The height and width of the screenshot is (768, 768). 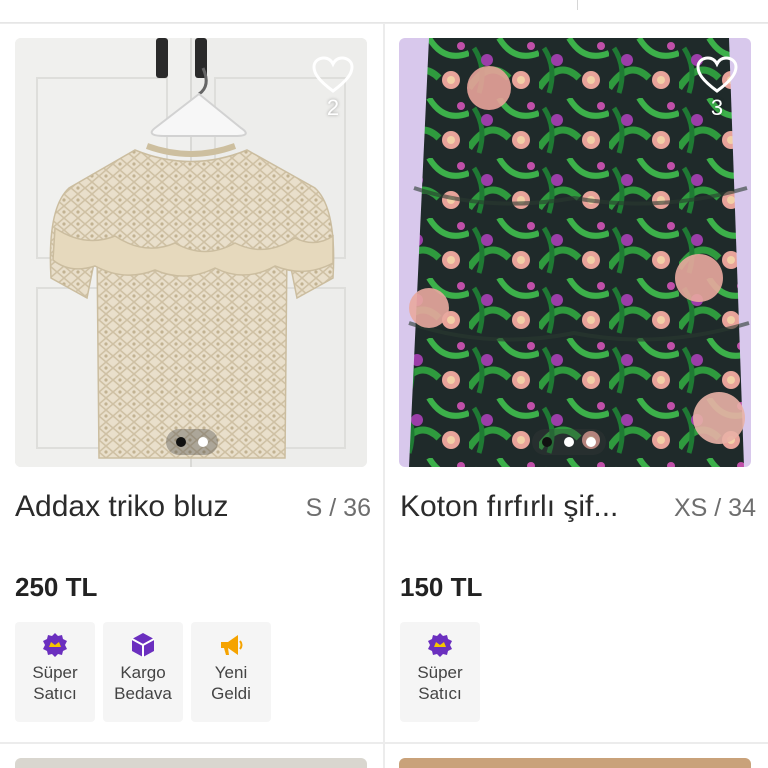 I want to click on top-bar, so click(x=384, y=11).